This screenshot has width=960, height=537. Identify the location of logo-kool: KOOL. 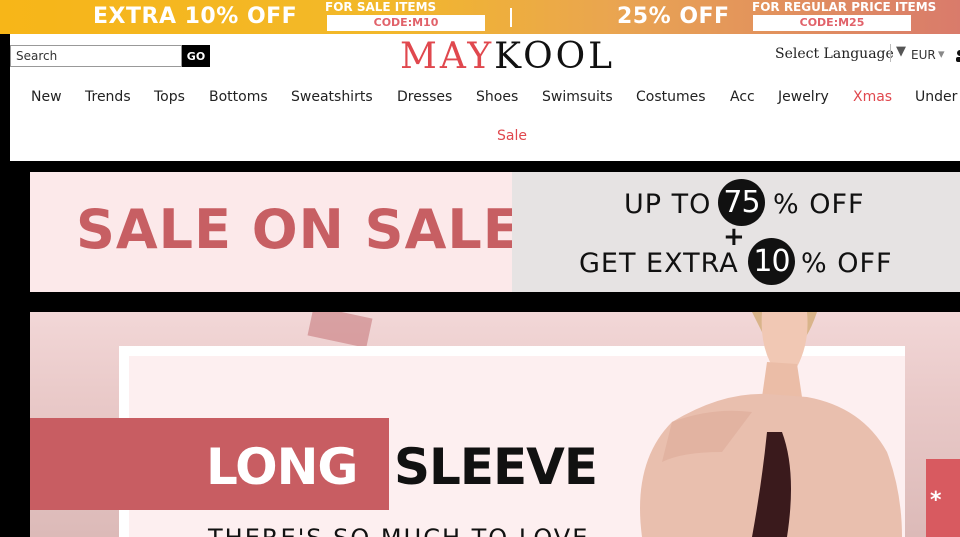
(555, 56).